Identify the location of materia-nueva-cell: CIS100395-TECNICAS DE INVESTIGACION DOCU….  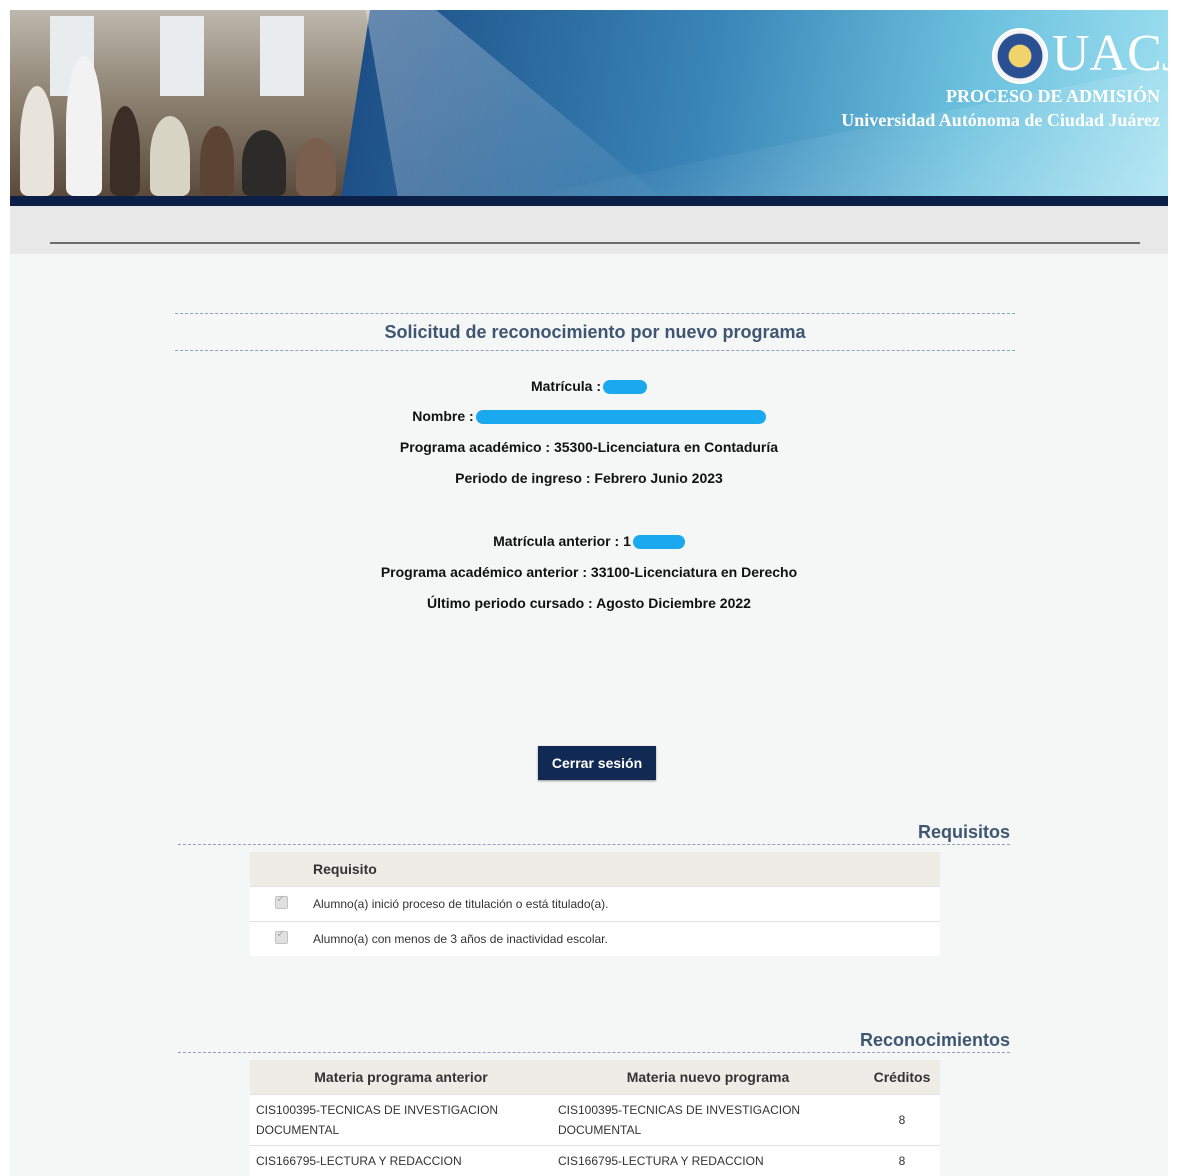
(708, 1120).